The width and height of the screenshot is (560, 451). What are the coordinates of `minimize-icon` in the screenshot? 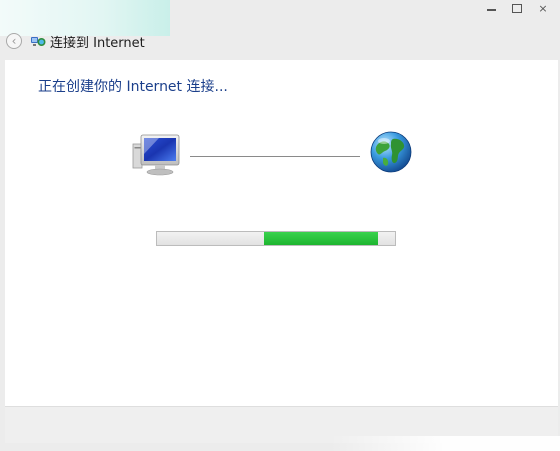 It's located at (491, 10).